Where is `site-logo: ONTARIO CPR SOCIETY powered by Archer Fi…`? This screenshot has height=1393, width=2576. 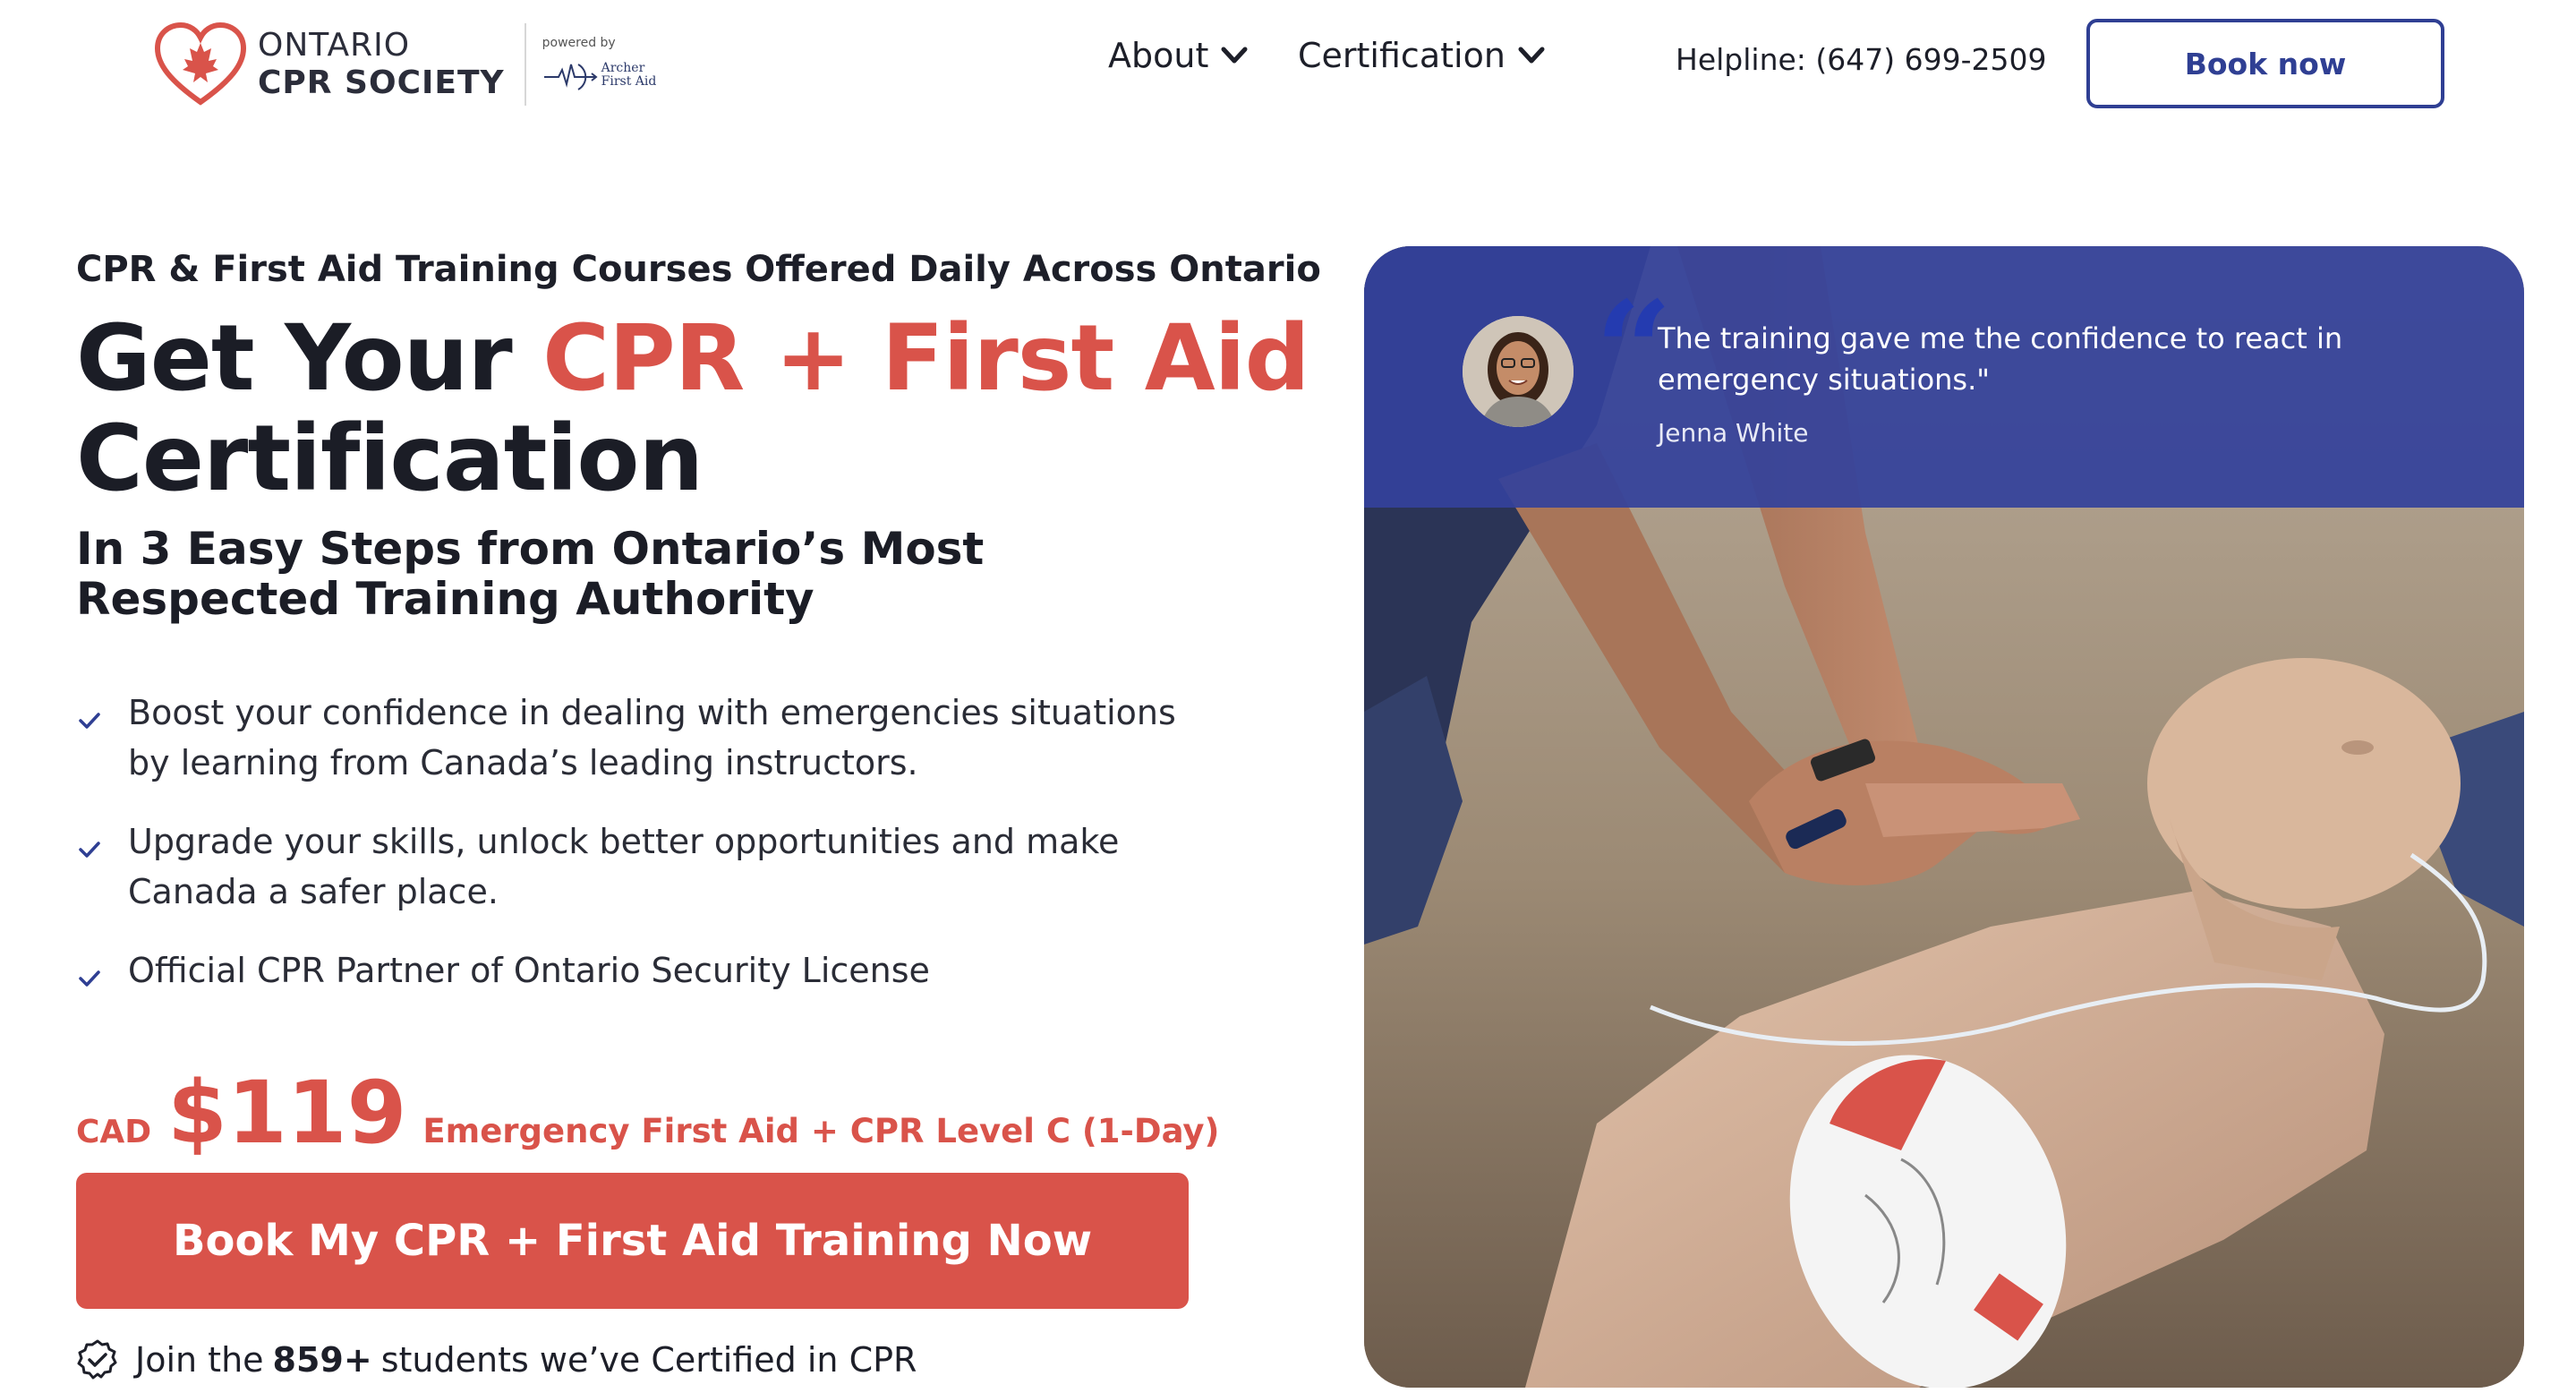
site-logo: ONTARIO CPR SOCIETY powered by Archer Fi… is located at coordinates (404, 64).